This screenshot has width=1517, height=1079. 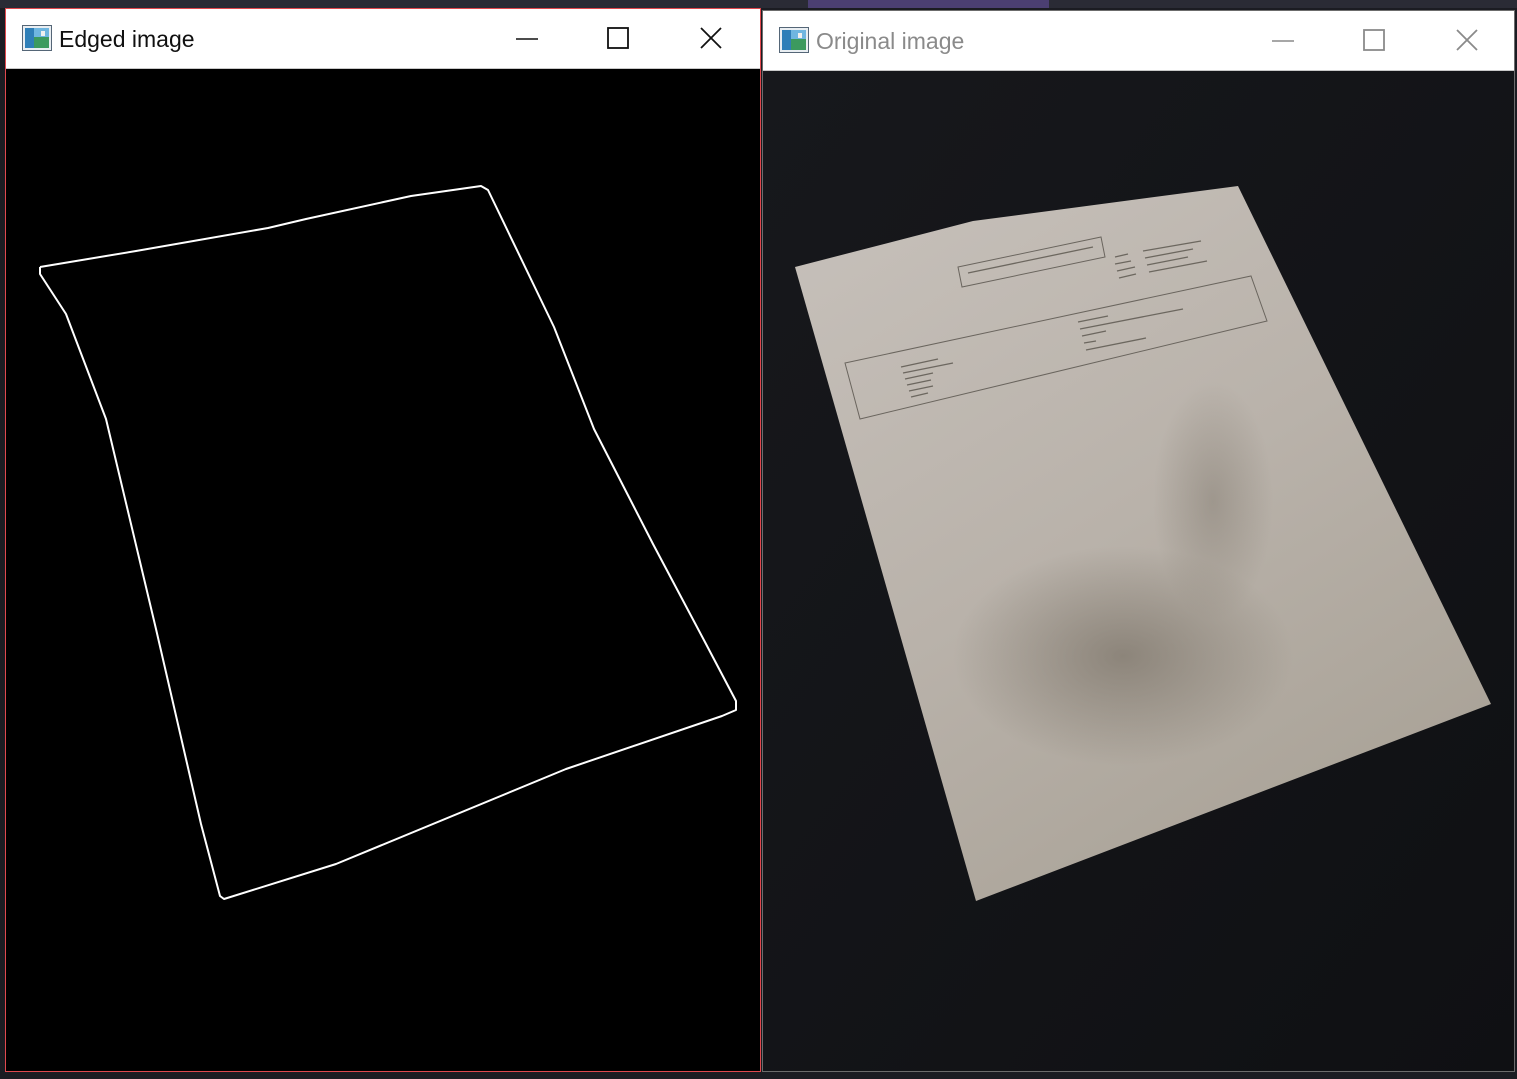 What do you see at coordinates (928, 4) in the screenshot?
I see `taskbar-accent` at bounding box center [928, 4].